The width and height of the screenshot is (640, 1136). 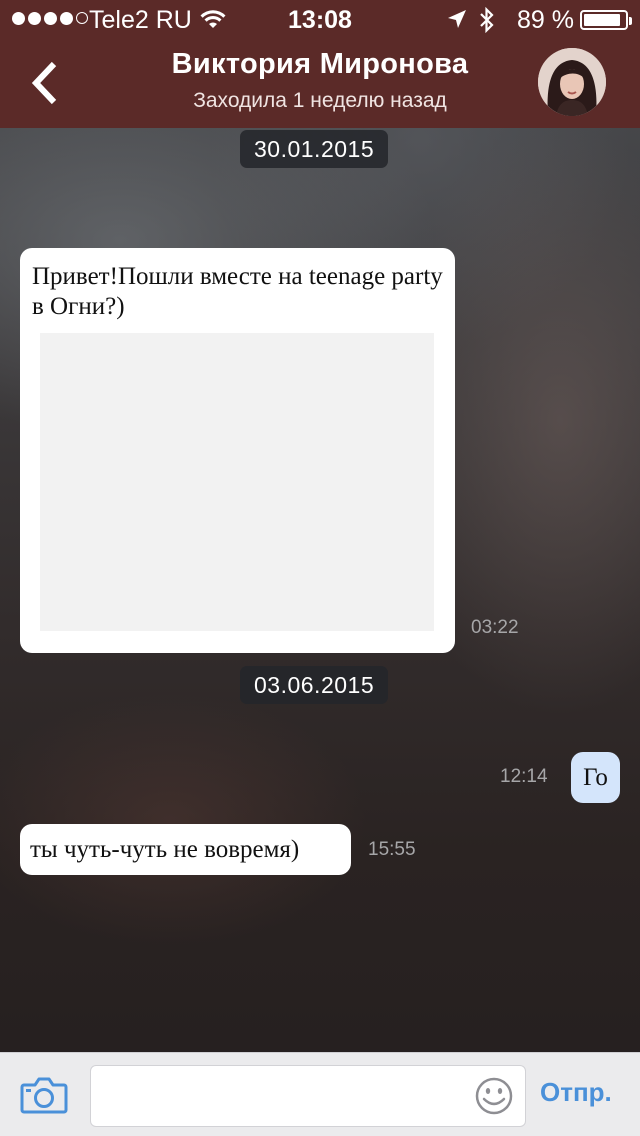 What do you see at coordinates (320, 20) in the screenshot?
I see `status-bar: Tele2 RU 13:08 89 %` at bounding box center [320, 20].